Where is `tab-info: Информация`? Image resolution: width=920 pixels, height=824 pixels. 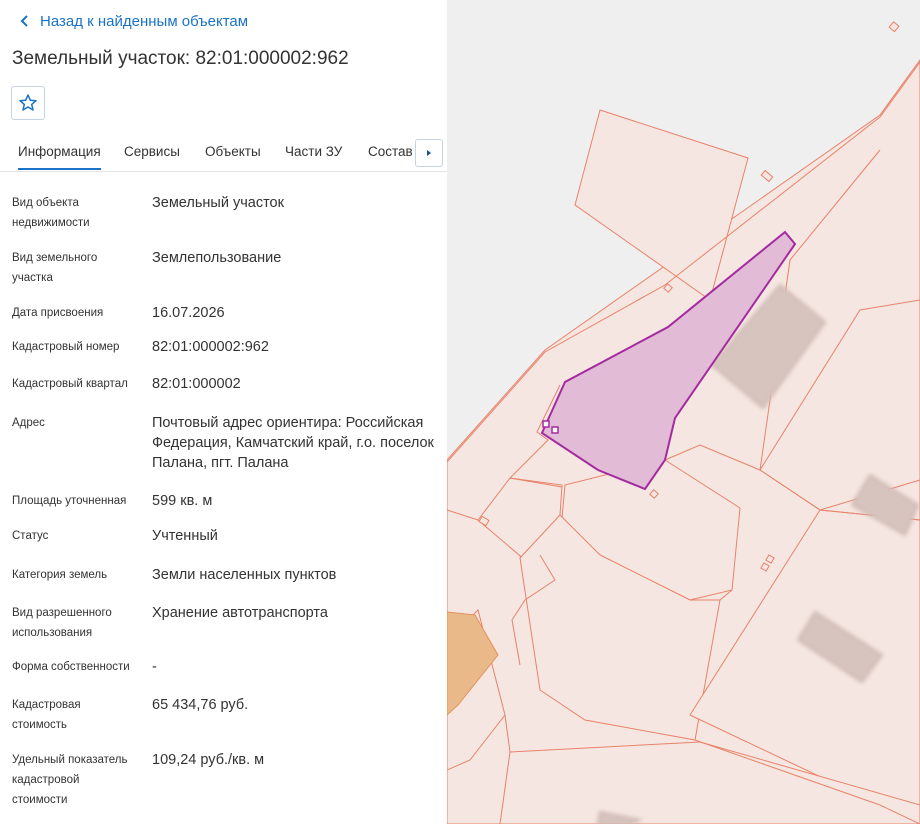 tab-info: Информация is located at coordinates (59, 157).